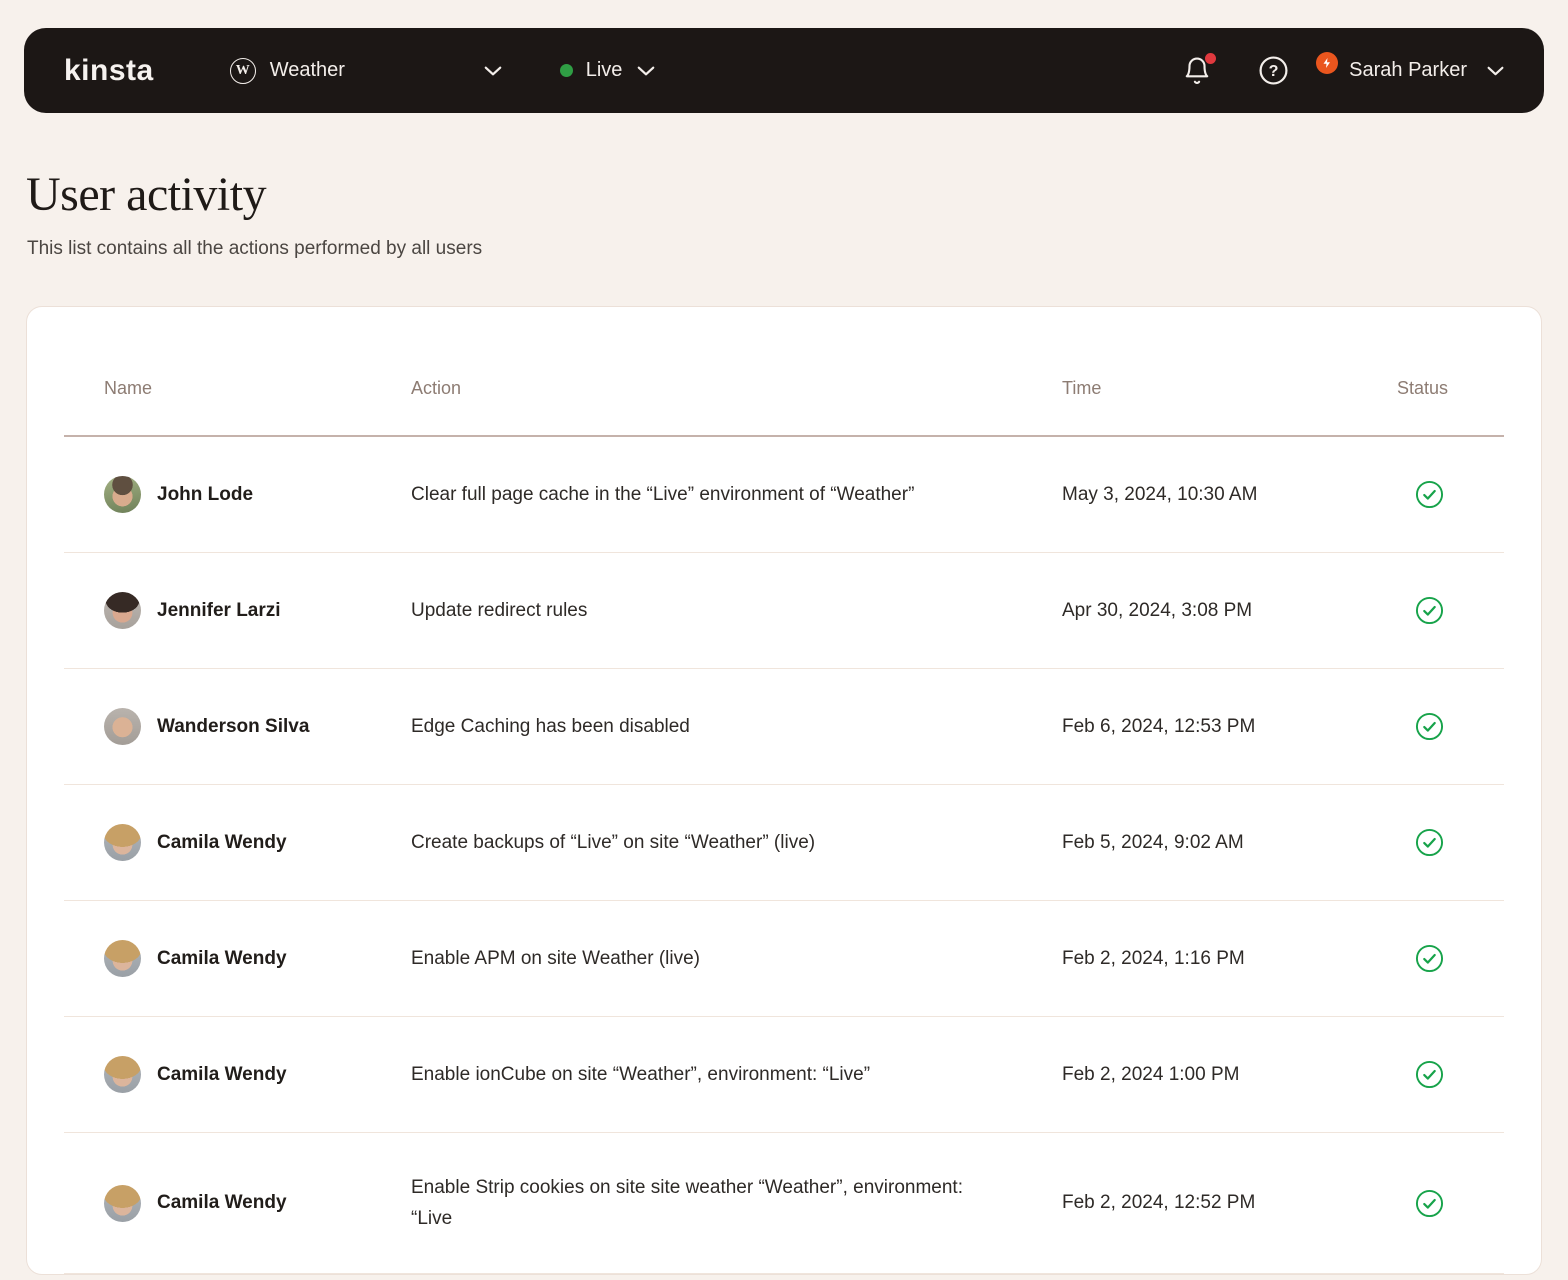 This screenshot has width=1568, height=1280. What do you see at coordinates (556, 958) in the screenshot?
I see `action-text: Enable APM on site Weather (live)` at bounding box center [556, 958].